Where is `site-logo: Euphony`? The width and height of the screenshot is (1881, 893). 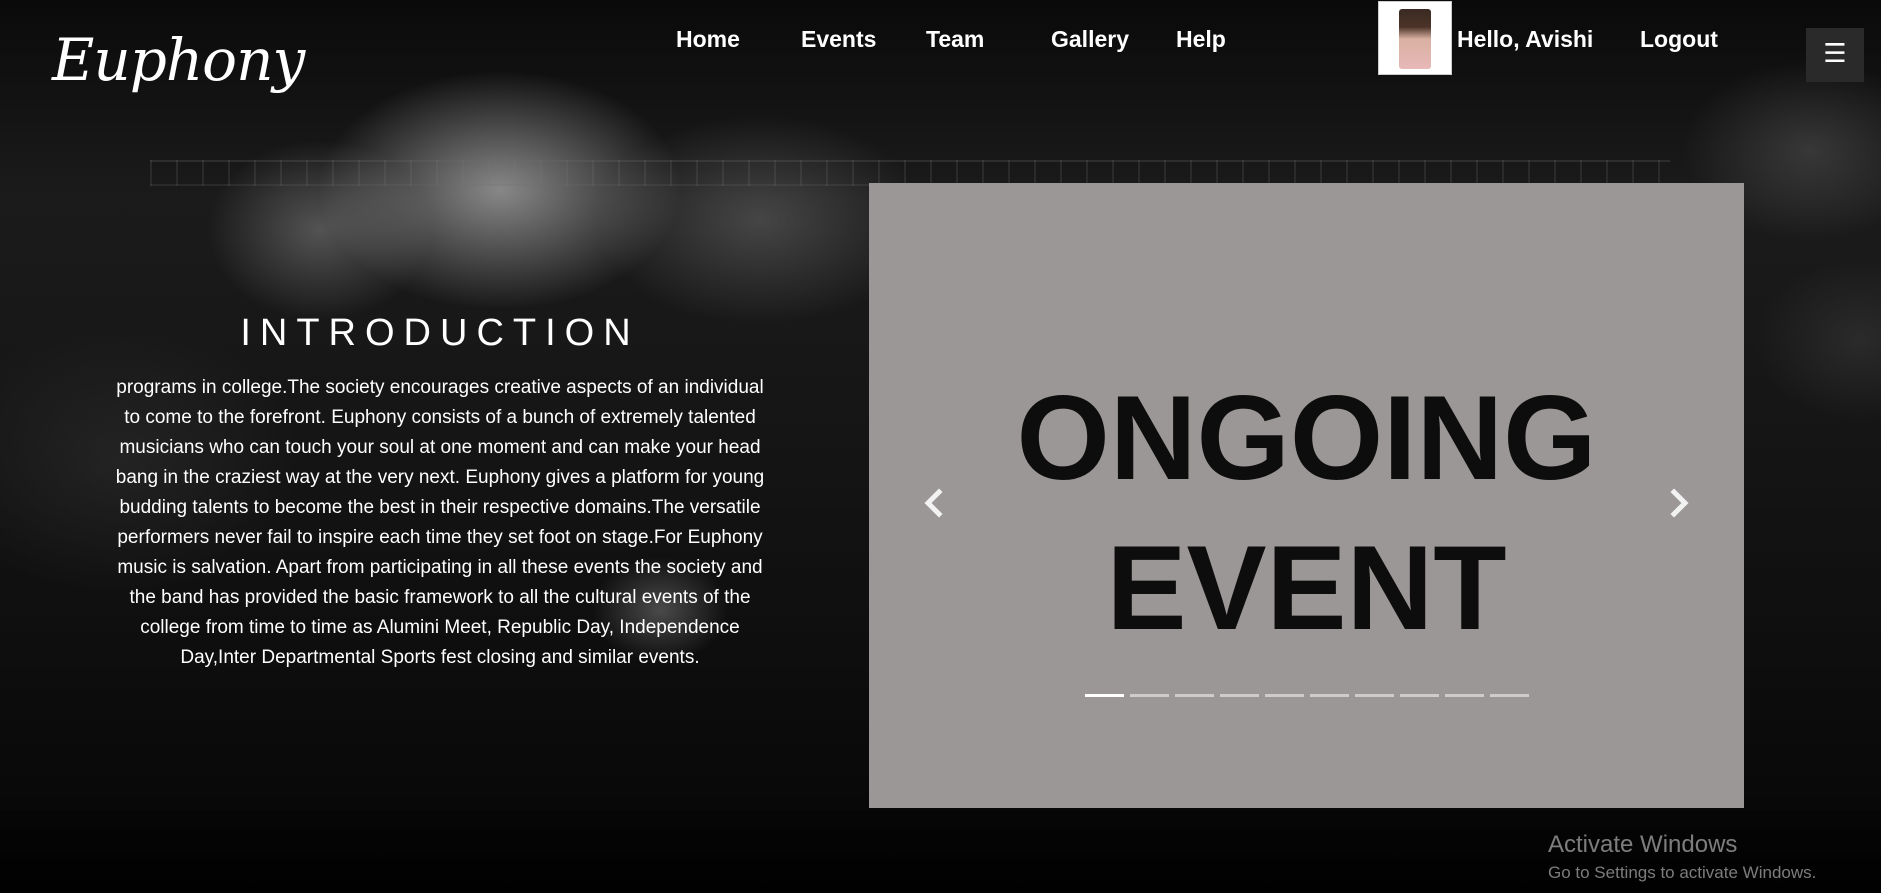 site-logo: Euphony is located at coordinates (178, 60).